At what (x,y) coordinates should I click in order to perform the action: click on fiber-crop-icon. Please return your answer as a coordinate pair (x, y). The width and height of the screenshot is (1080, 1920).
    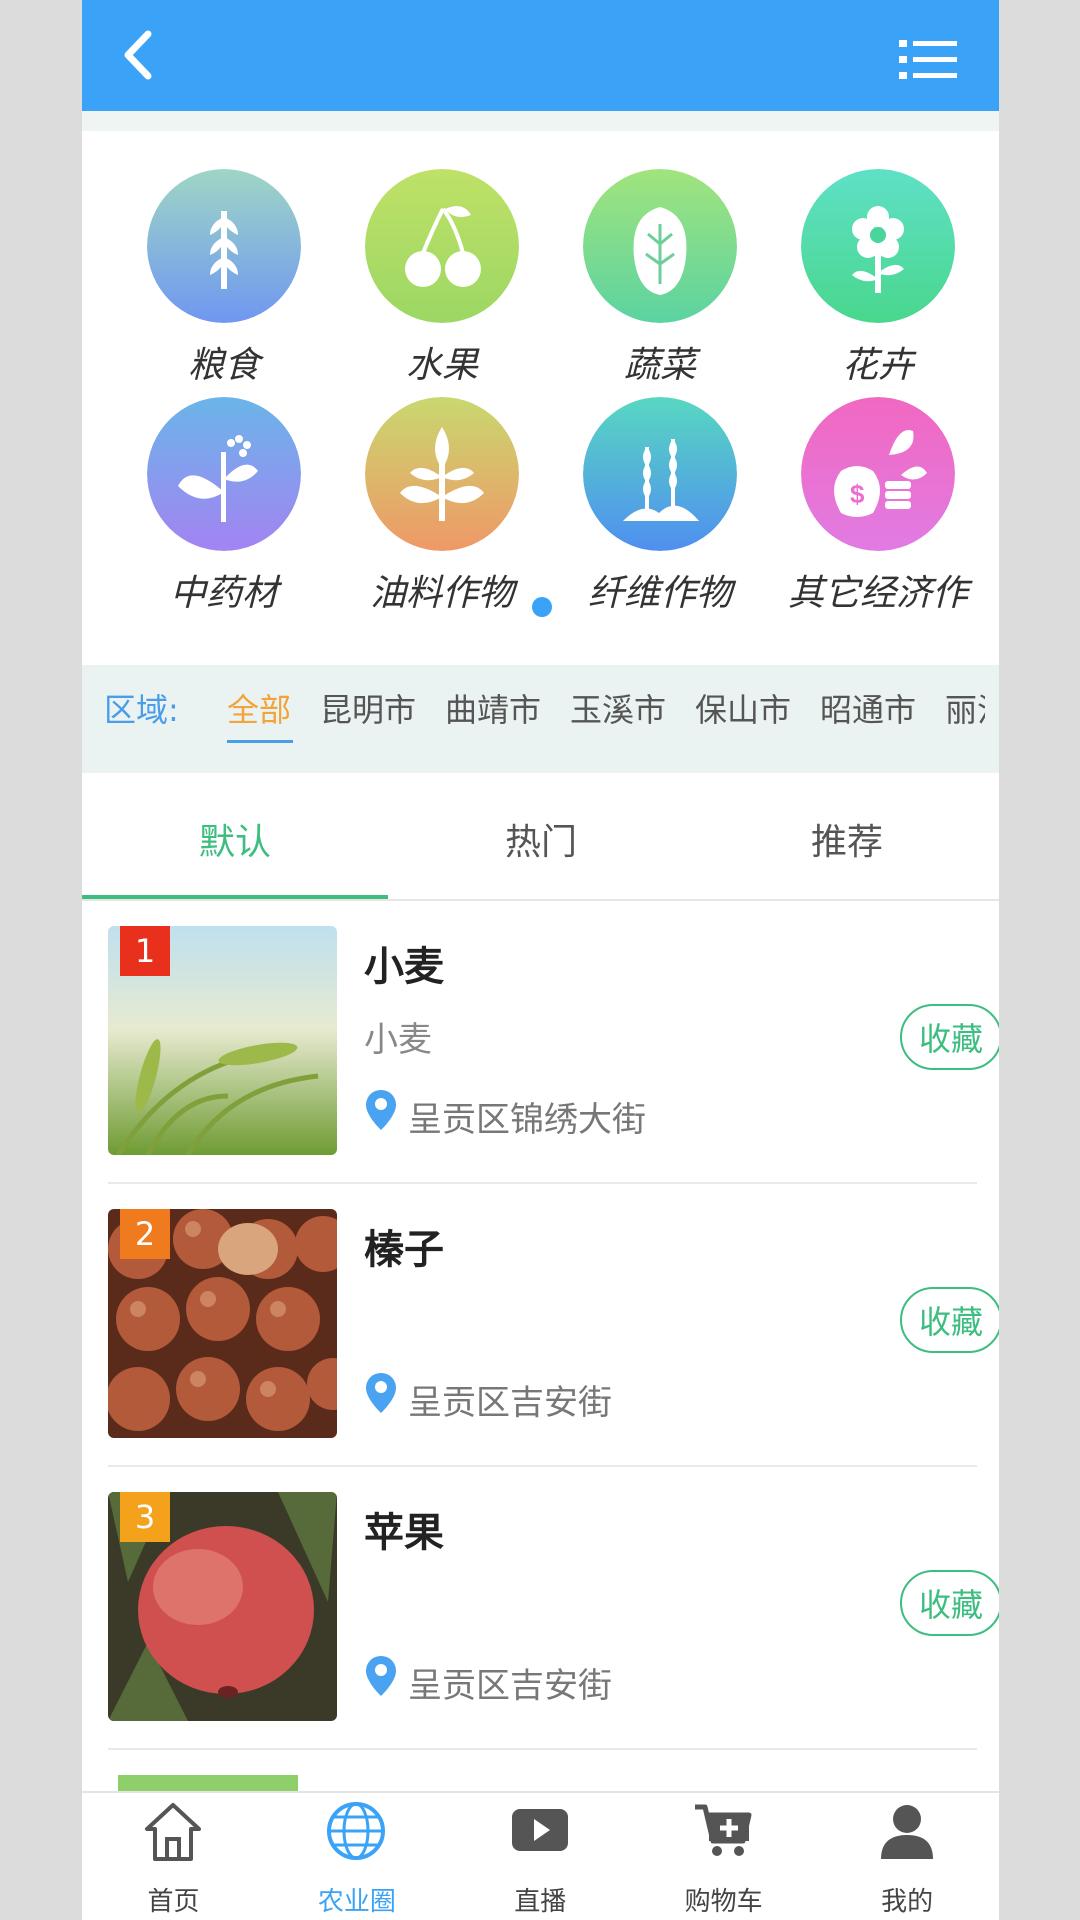
    Looking at the image, I should click on (660, 474).